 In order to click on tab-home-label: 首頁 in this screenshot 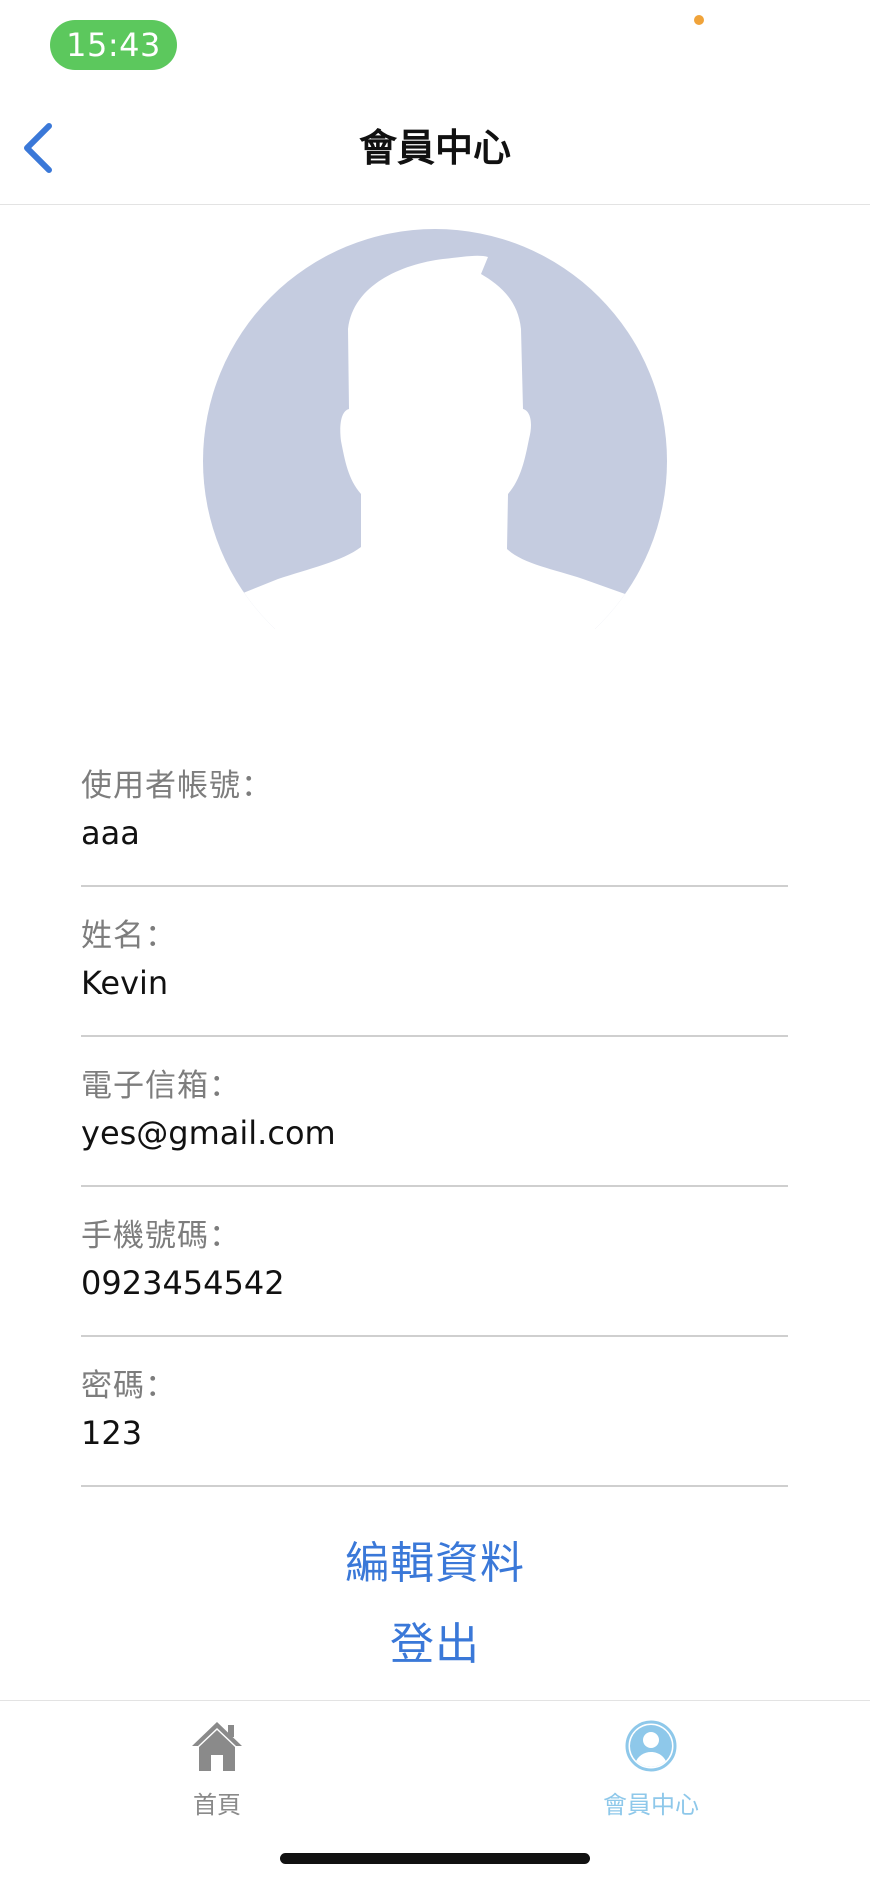, I will do `click(217, 1805)`.